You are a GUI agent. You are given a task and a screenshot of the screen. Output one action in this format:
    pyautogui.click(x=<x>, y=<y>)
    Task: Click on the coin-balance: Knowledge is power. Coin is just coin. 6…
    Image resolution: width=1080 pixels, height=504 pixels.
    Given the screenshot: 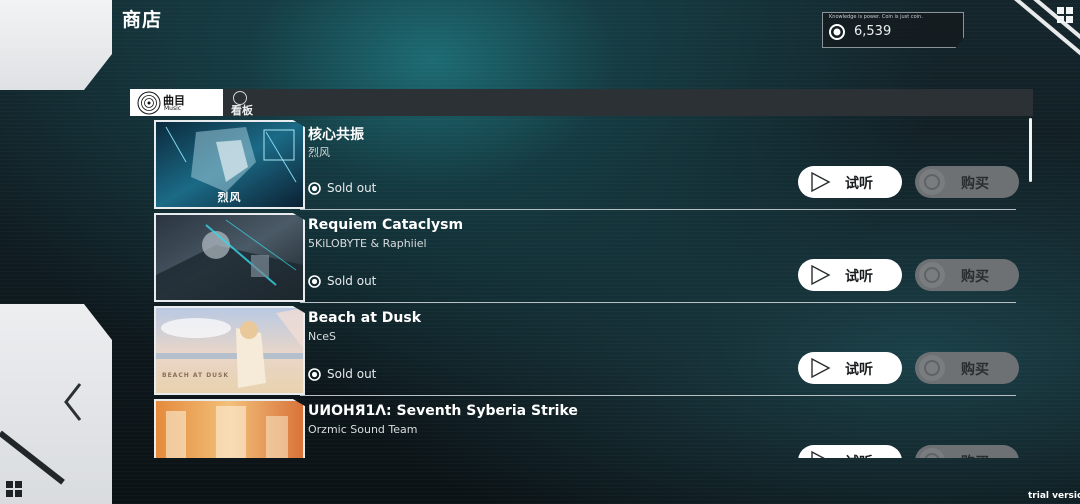 What is the action you would take?
    pyautogui.click(x=893, y=30)
    